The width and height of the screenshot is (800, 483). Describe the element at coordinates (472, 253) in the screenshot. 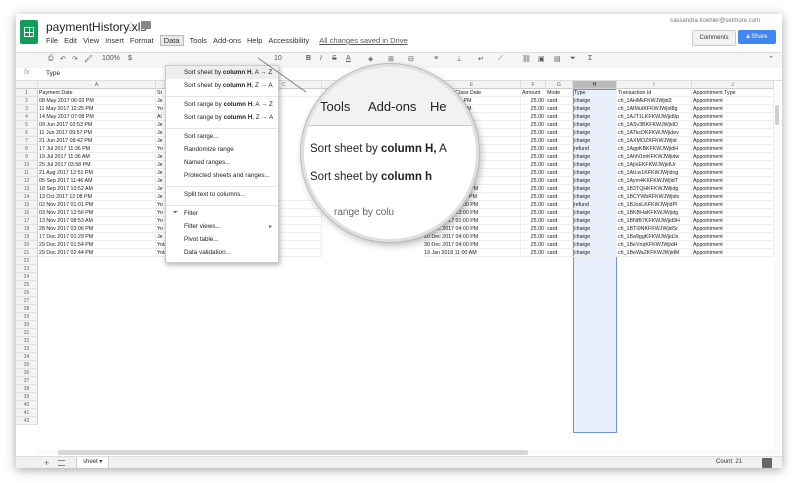

I see `cell-e21: 19 Jan 2018 11:00 AM` at that location.